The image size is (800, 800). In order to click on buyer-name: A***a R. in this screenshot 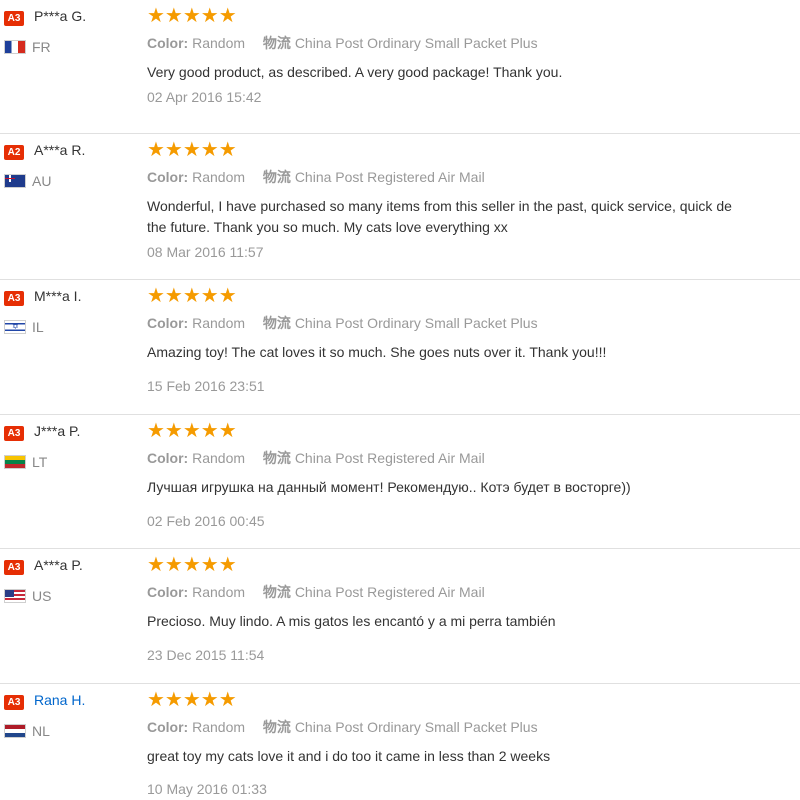, I will do `click(60, 150)`.